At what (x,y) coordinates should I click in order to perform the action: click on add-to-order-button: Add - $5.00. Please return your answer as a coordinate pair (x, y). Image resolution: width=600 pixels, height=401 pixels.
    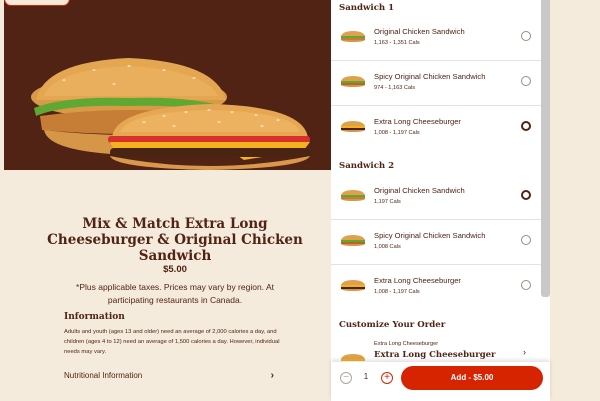
    Looking at the image, I should click on (472, 378).